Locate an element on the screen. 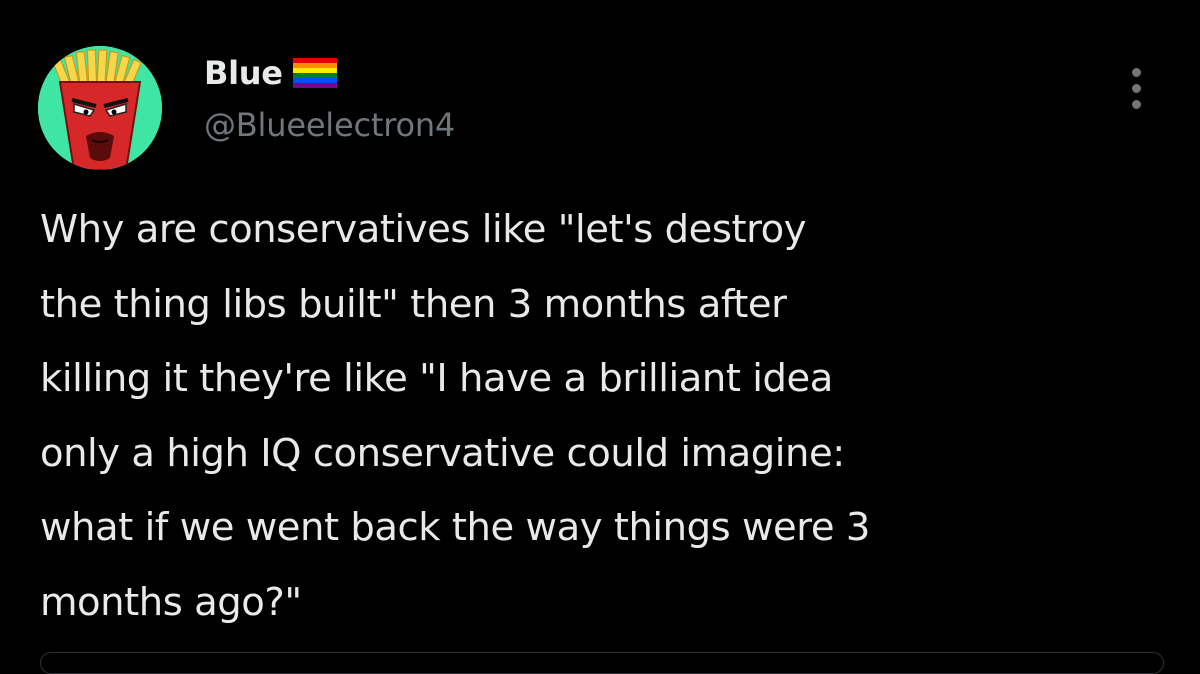  display-name: Blue is located at coordinates (243, 73).